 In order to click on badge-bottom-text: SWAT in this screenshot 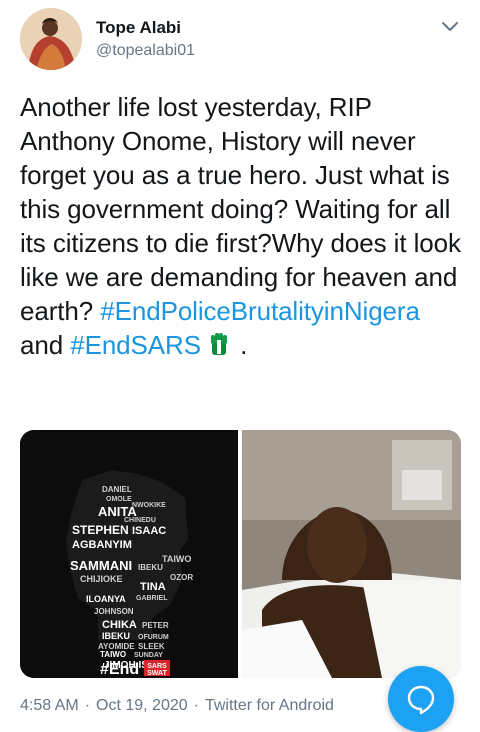, I will do `click(157, 673)`.